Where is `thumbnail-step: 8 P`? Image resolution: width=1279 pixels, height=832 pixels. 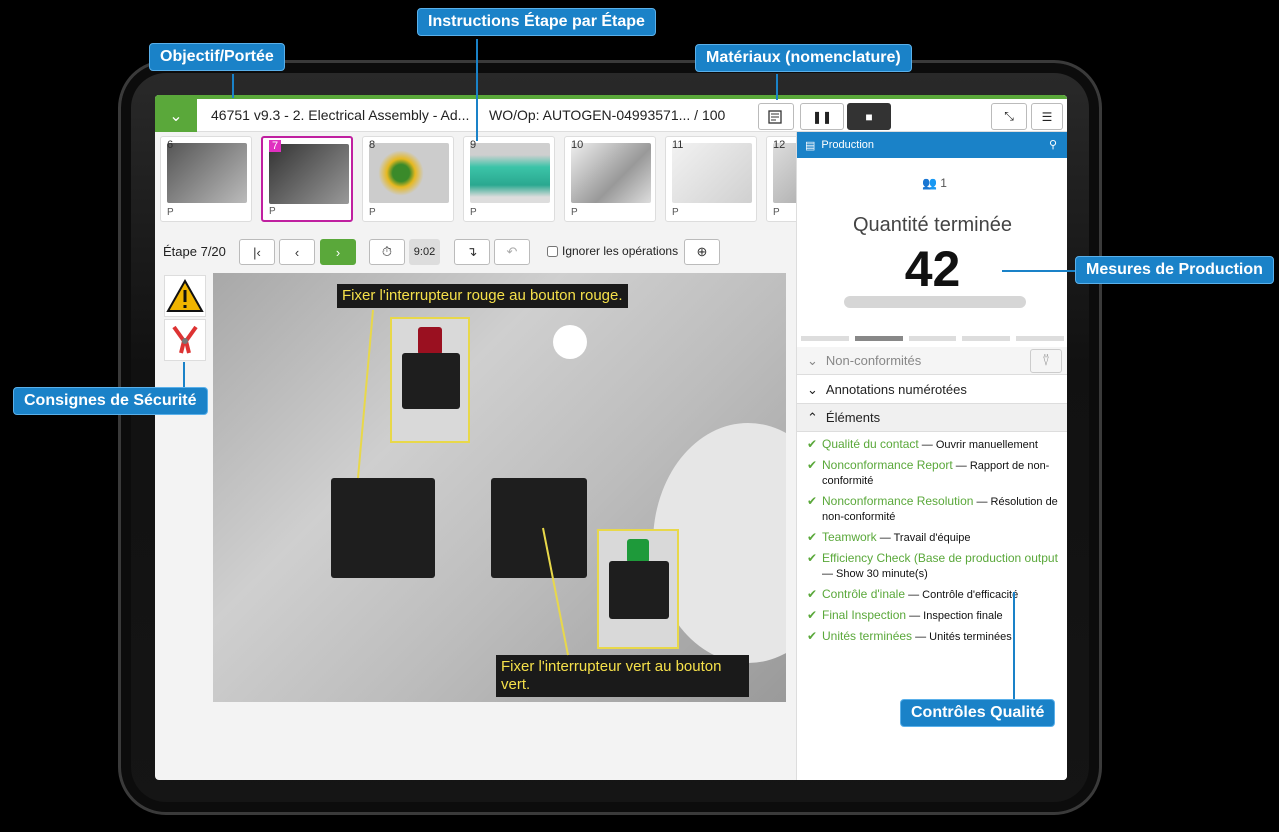
thumbnail-step: 8 P is located at coordinates (408, 179).